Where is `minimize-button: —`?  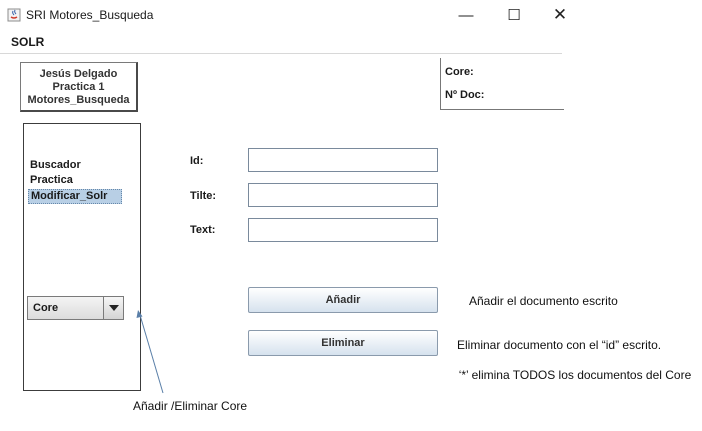 minimize-button: — is located at coordinates (466, 15).